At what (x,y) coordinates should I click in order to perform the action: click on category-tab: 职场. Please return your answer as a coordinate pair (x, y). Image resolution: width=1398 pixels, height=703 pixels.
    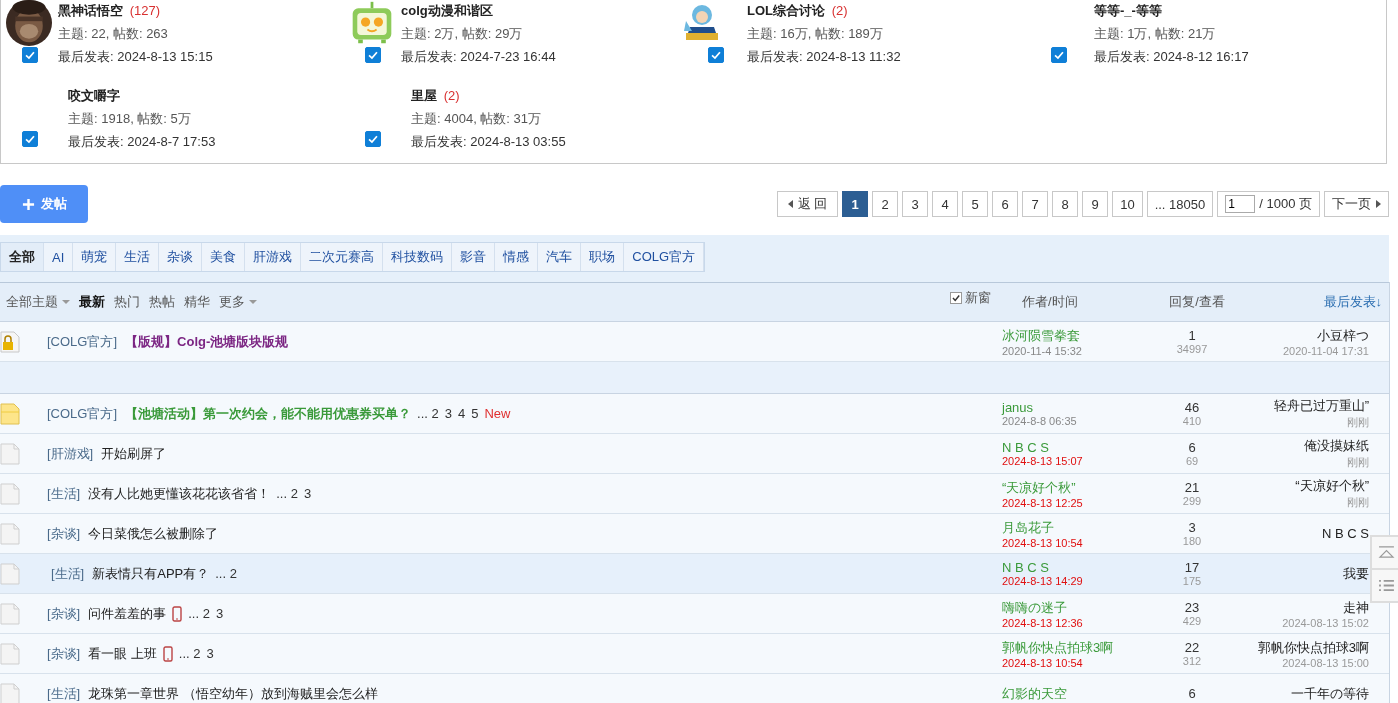
    Looking at the image, I should click on (603, 257).